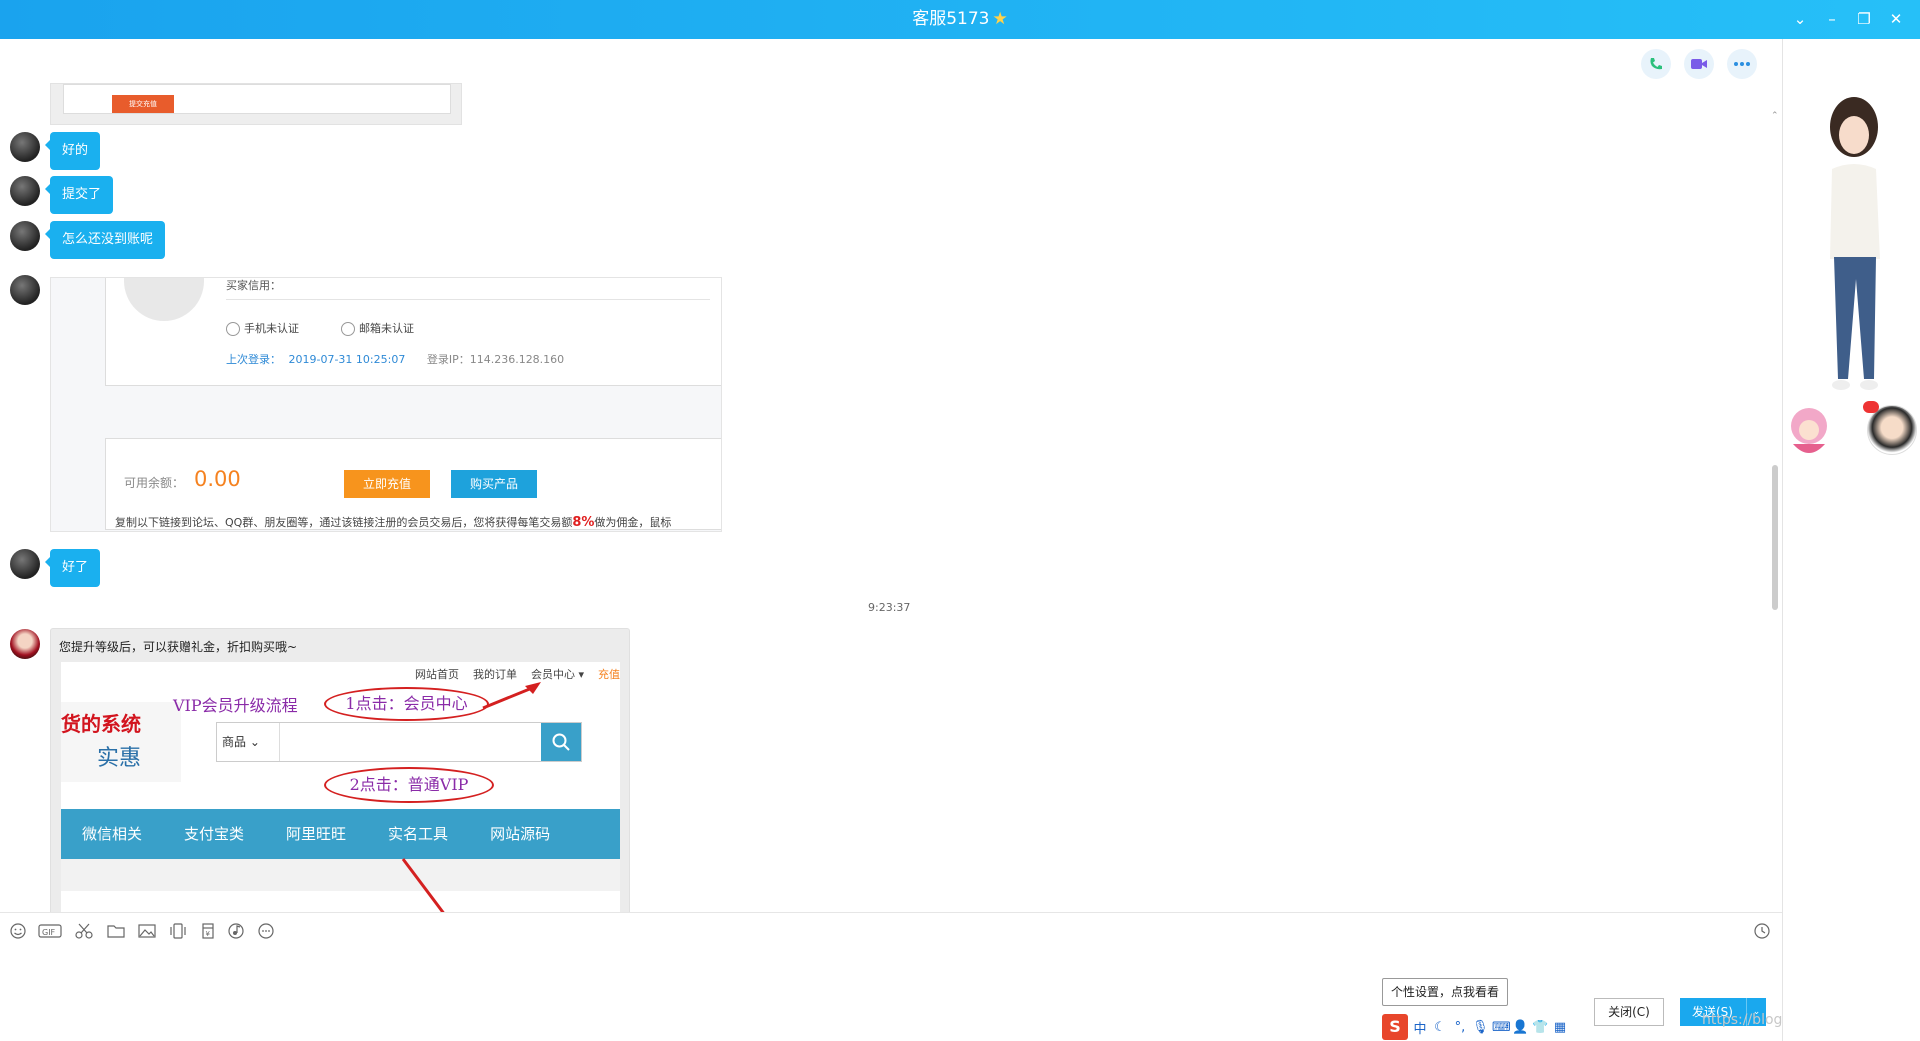  Describe the element at coordinates (633, 522) in the screenshot. I see `promo-text-b: 做为佣金，鼠标` at that location.